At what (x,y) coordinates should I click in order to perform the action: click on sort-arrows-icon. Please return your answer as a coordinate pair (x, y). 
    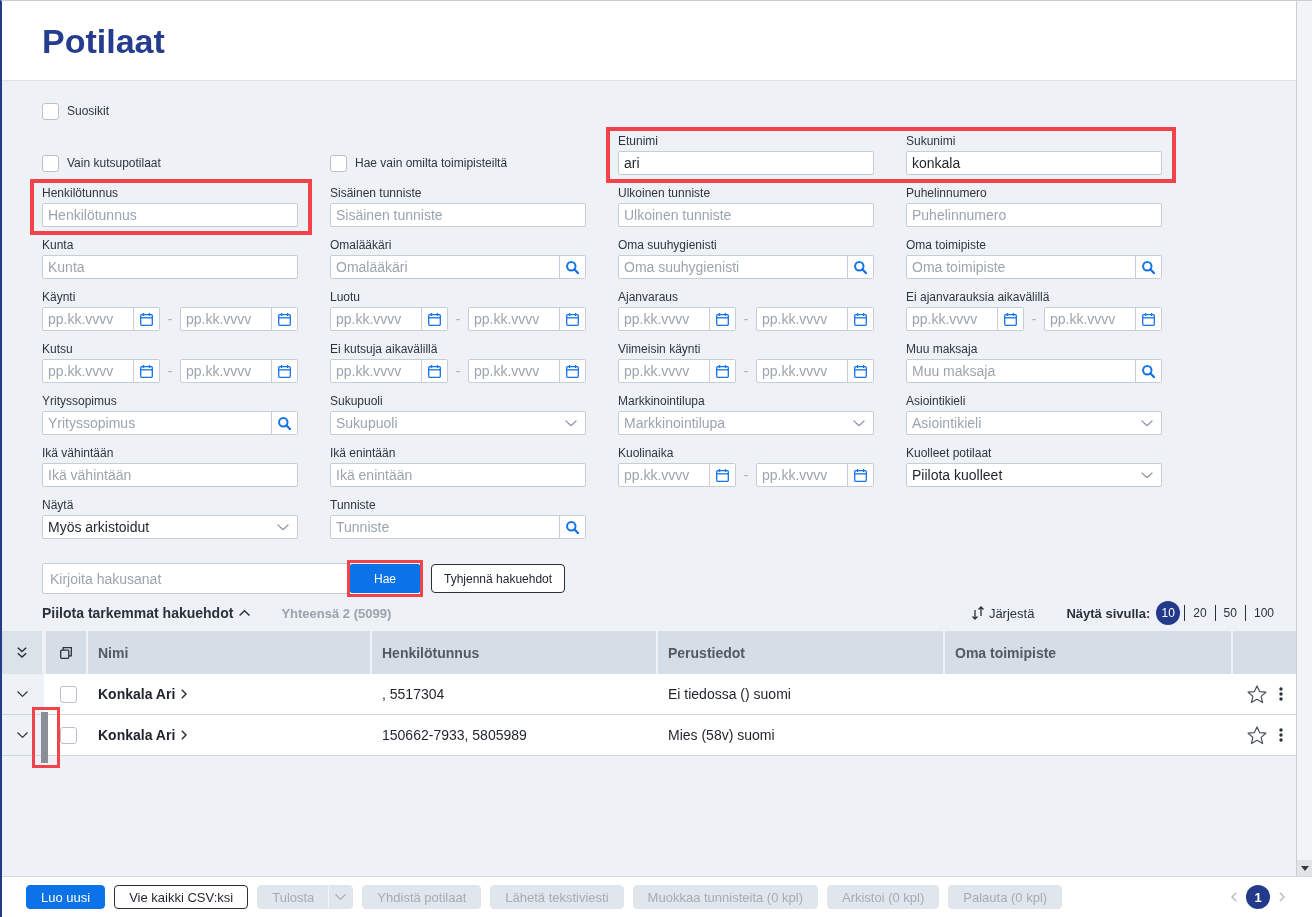
    Looking at the image, I should click on (977, 613).